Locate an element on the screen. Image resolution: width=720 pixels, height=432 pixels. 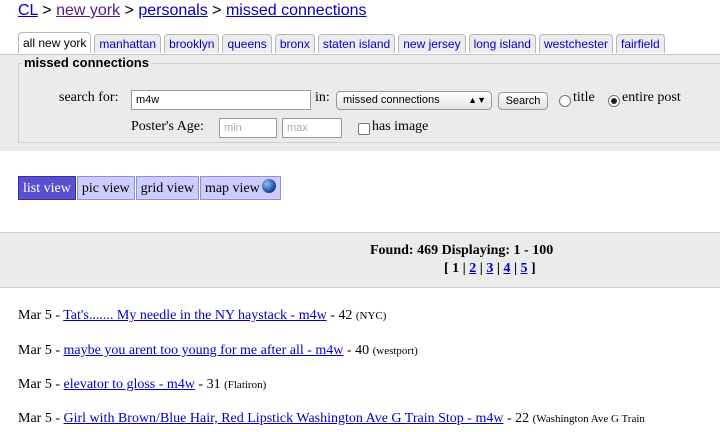
listing-age: - 31 is located at coordinates (209, 384).